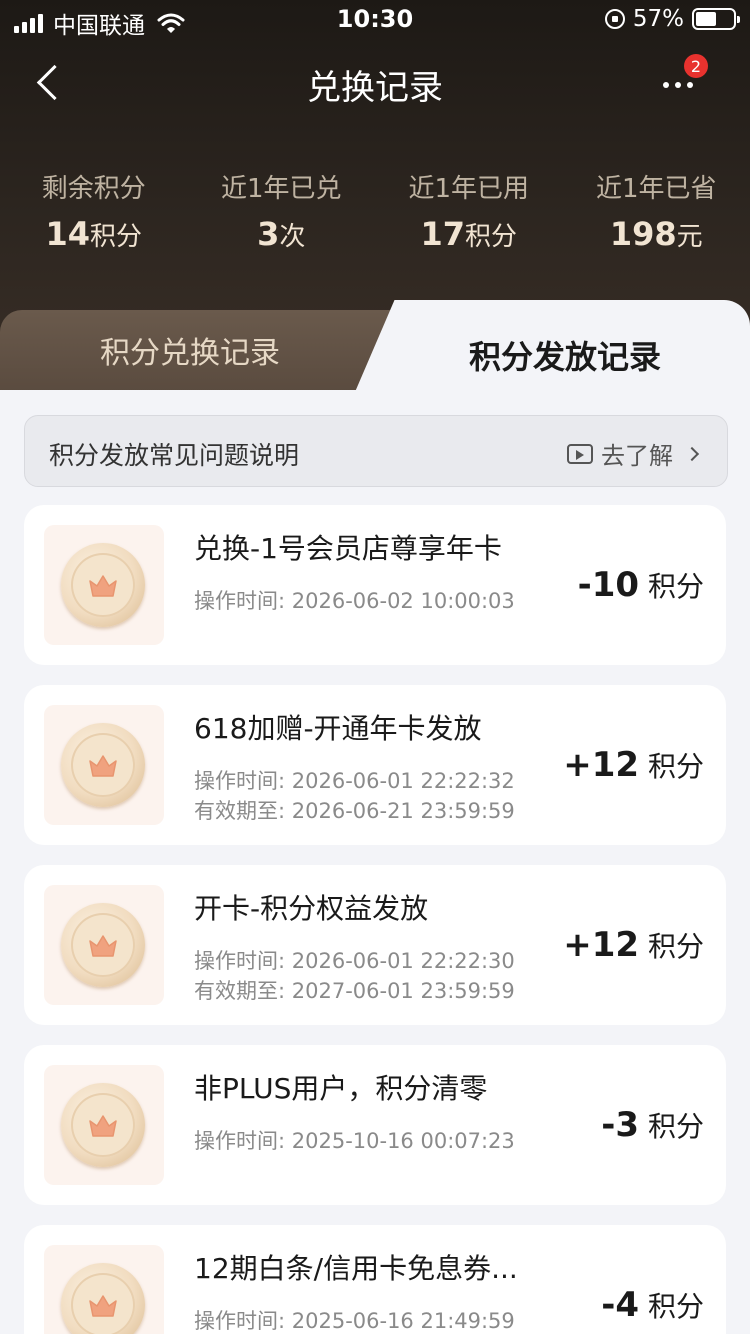 This screenshot has width=750, height=1334. What do you see at coordinates (93, 189) in the screenshot?
I see `stat-label: 剩余积分` at bounding box center [93, 189].